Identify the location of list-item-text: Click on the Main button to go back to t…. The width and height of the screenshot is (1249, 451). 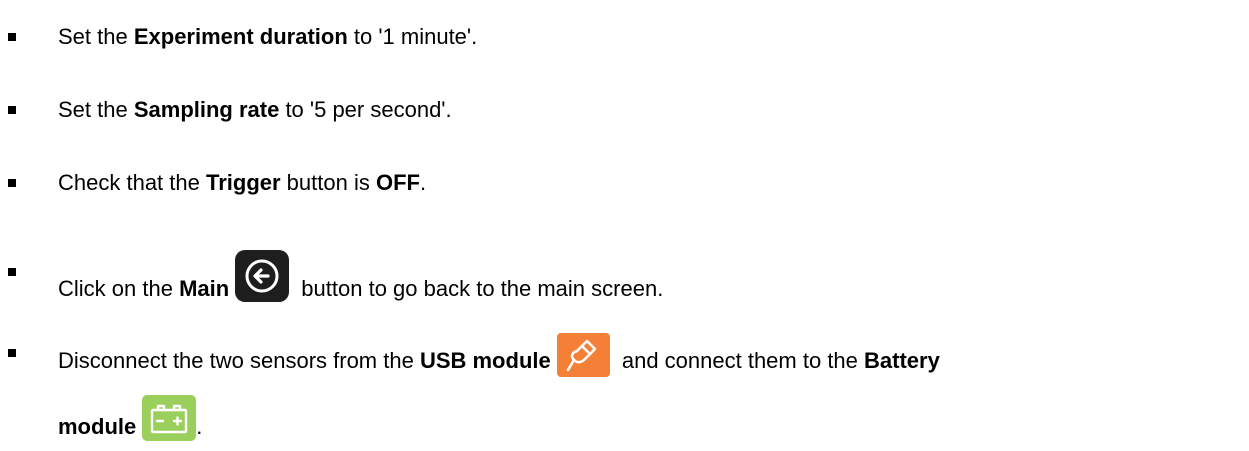
(361, 283).